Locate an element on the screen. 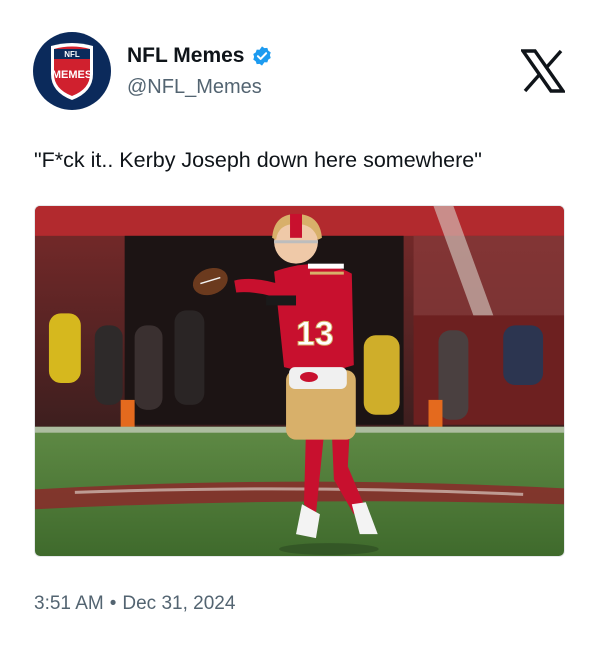 This screenshot has height=647, width=599. nfl-memes-shield-logo-icon: NFL MEMES is located at coordinates (72, 71).